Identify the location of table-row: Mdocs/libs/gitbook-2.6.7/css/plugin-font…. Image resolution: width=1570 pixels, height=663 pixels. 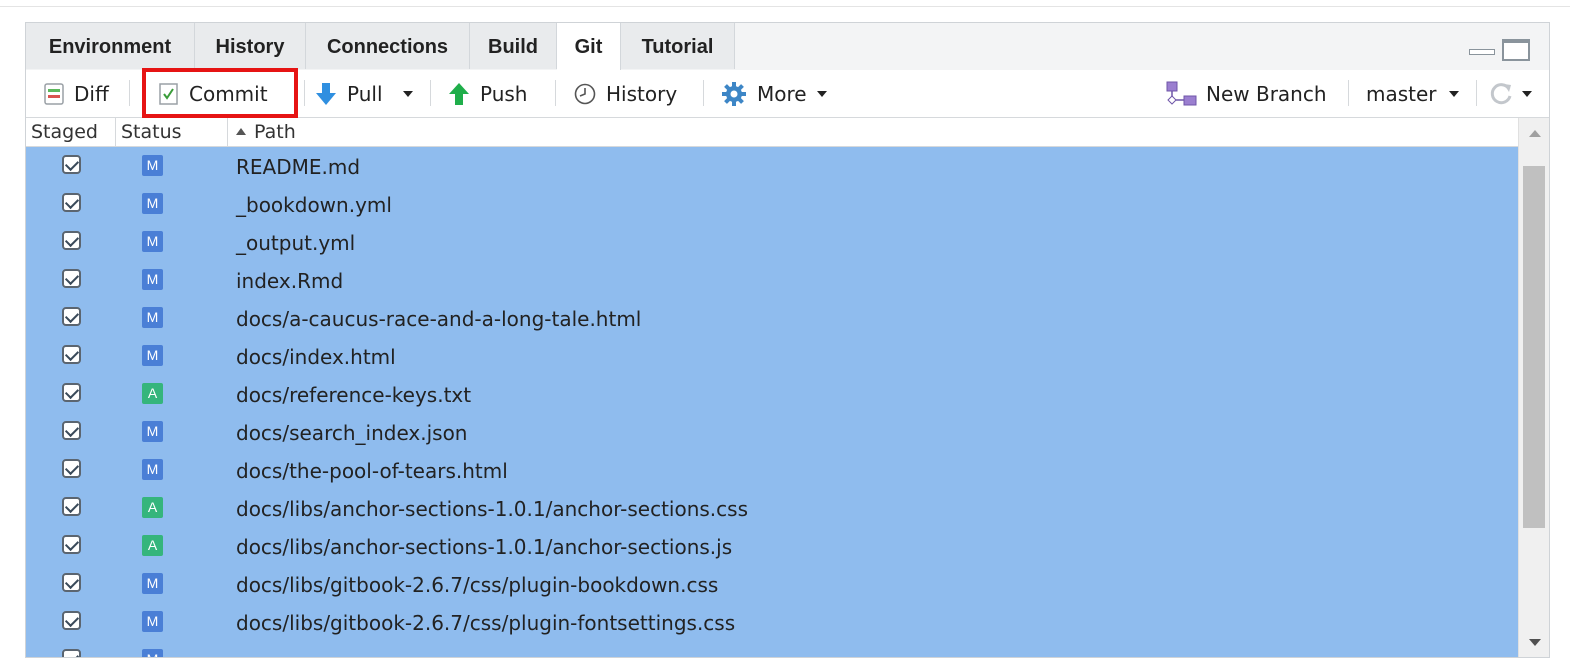
(772, 622).